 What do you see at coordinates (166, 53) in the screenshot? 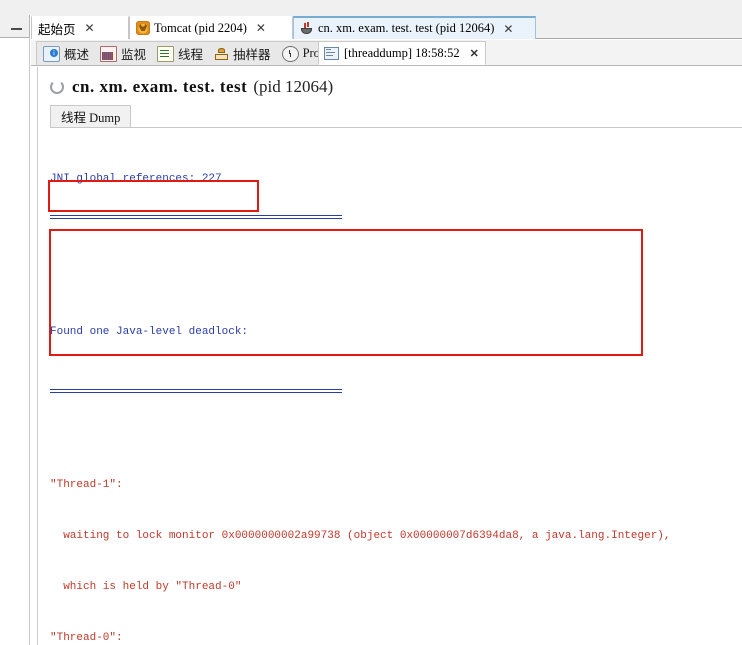
I see `threads-icon` at bounding box center [166, 53].